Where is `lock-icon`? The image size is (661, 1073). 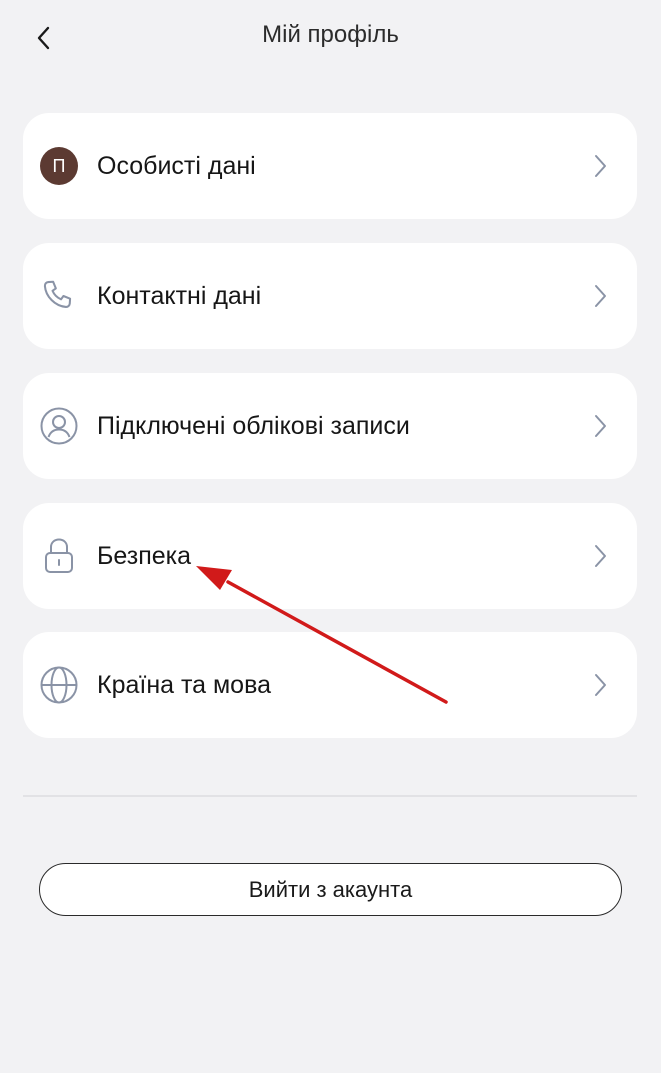 lock-icon is located at coordinates (59, 556).